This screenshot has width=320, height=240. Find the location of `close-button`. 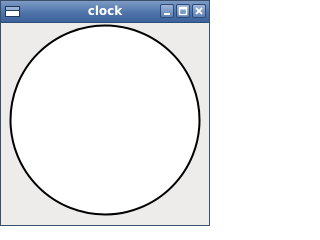

close-button is located at coordinates (199, 11).